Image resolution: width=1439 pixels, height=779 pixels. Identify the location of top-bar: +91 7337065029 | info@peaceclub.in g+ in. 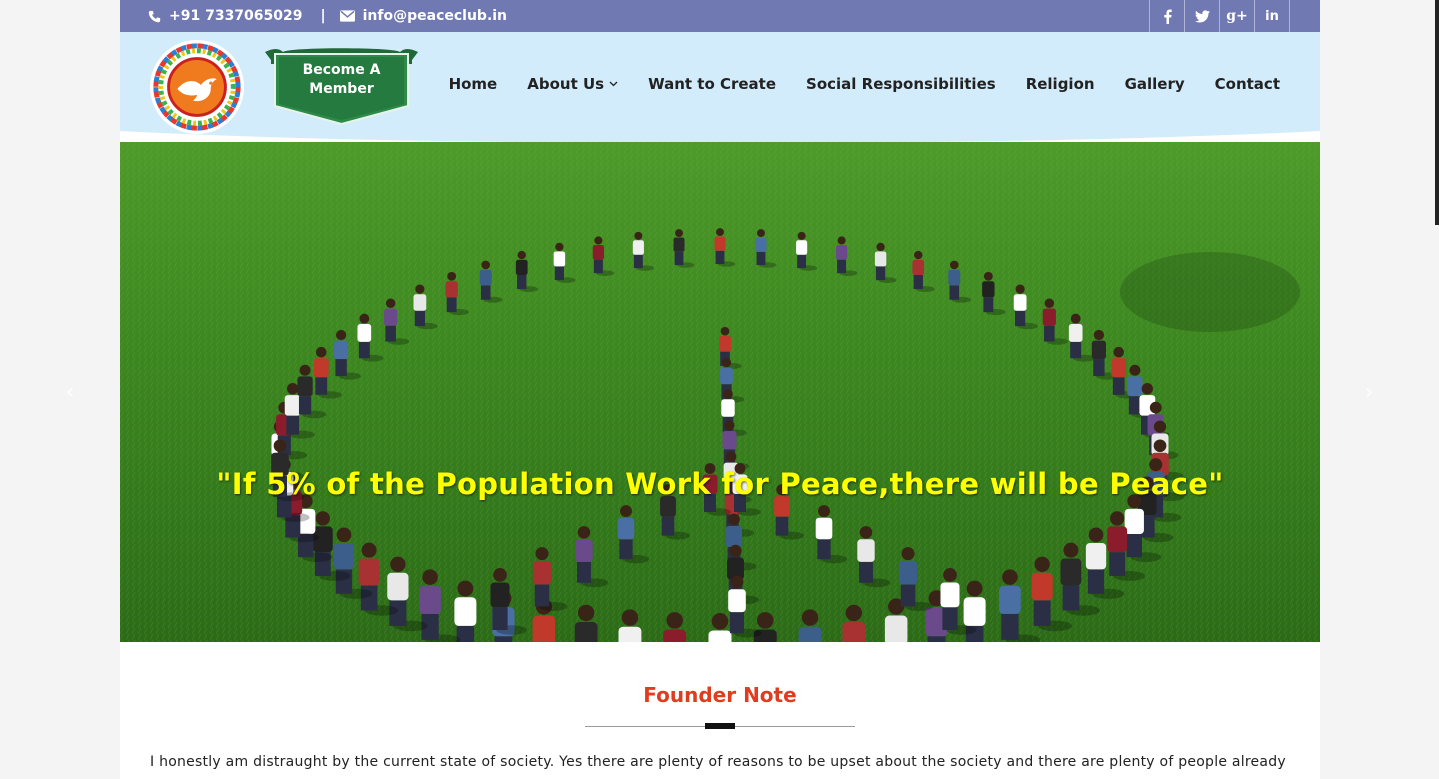
(720, 16).